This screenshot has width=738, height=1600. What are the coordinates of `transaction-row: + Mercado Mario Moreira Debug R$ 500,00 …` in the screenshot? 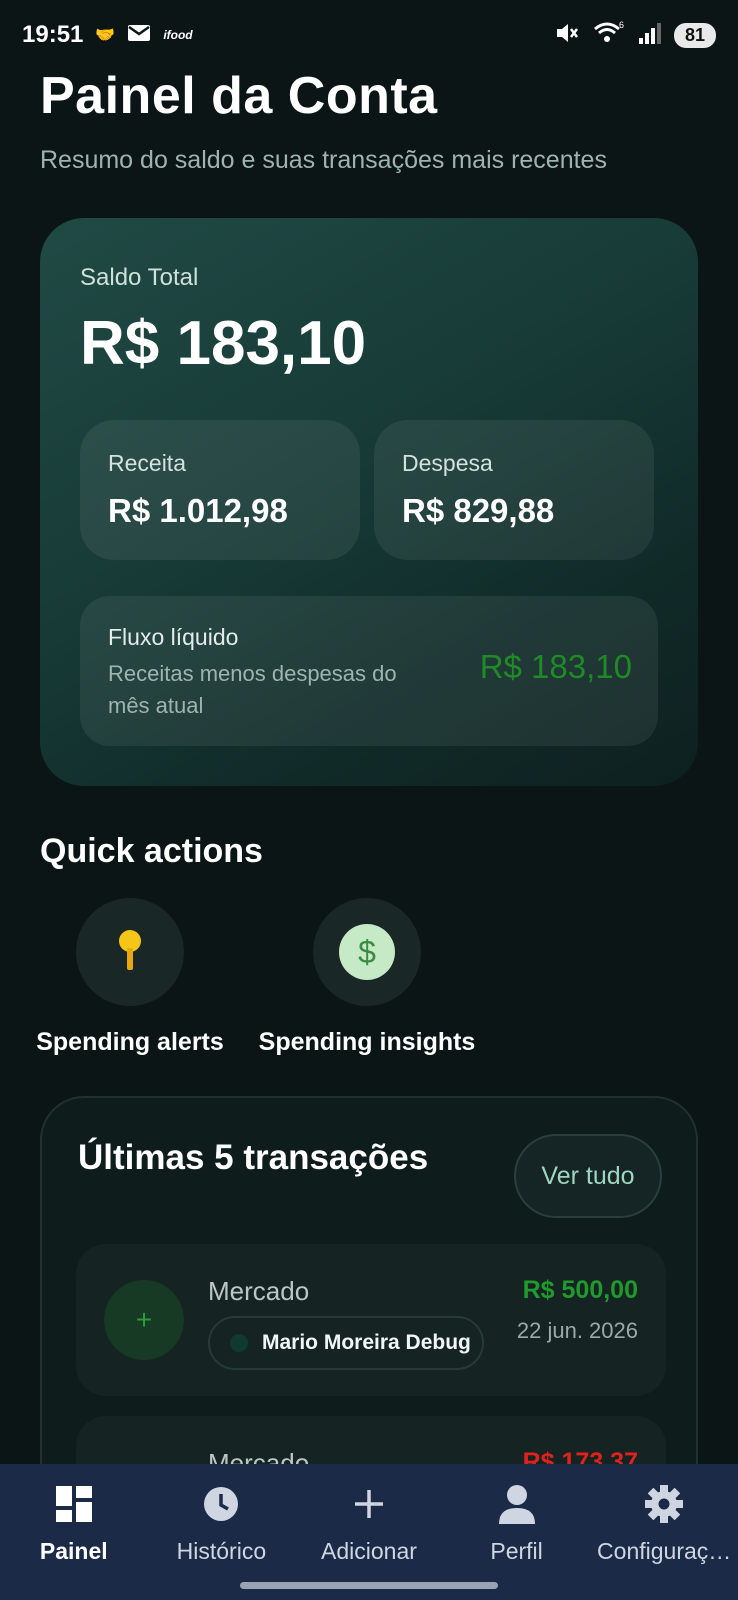 It's located at (371, 1320).